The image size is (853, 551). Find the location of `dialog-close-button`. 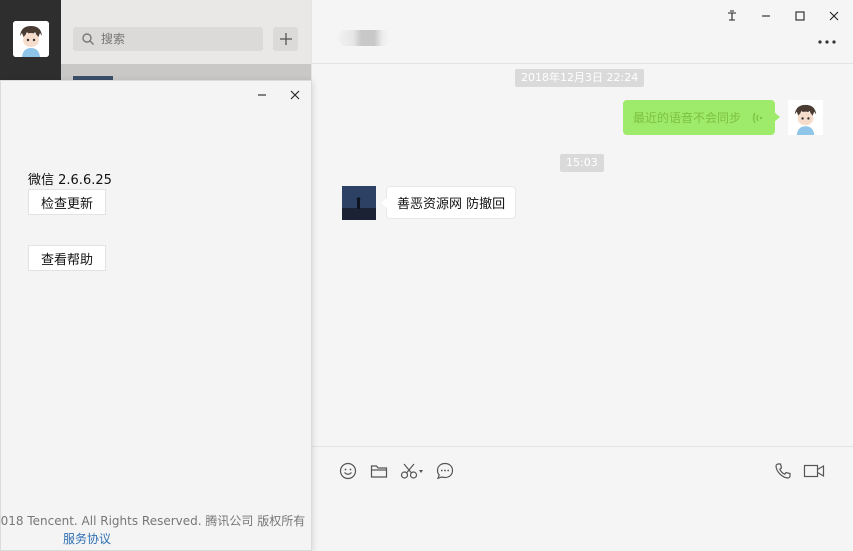

dialog-close-button is located at coordinates (295, 95).